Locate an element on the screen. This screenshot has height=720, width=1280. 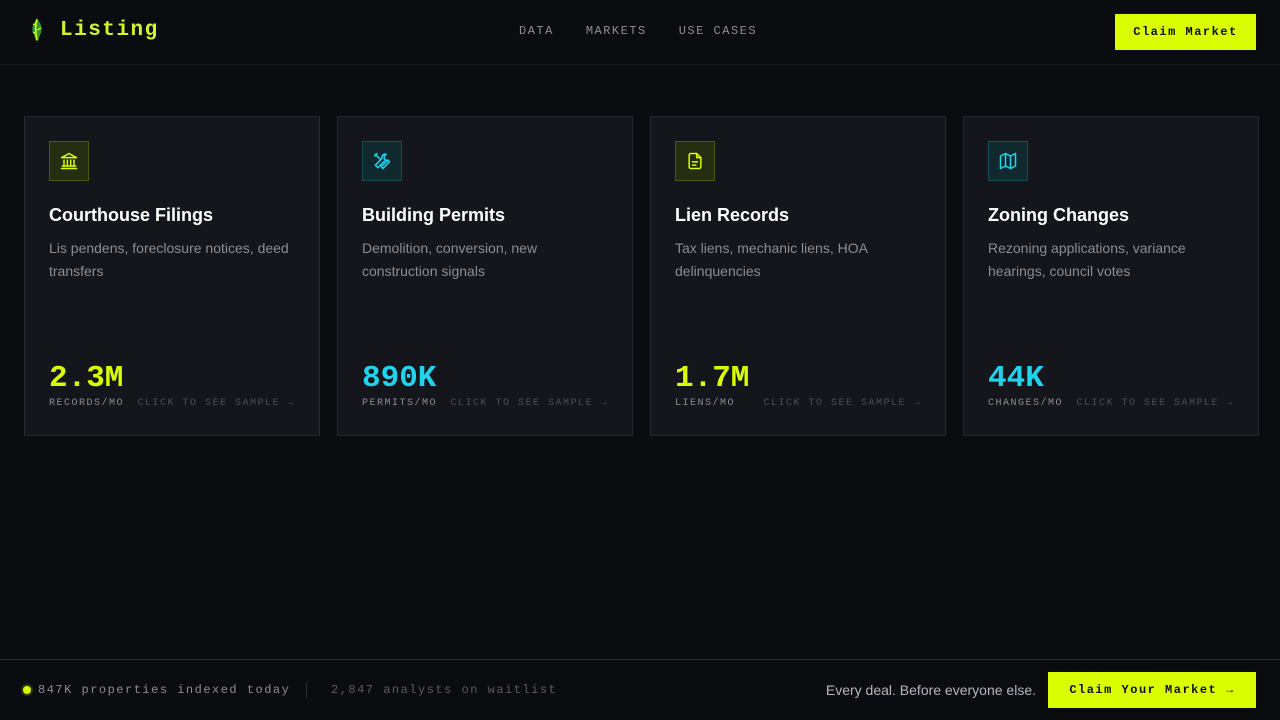
claim-market-button: Claim Market is located at coordinates (1185, 32).